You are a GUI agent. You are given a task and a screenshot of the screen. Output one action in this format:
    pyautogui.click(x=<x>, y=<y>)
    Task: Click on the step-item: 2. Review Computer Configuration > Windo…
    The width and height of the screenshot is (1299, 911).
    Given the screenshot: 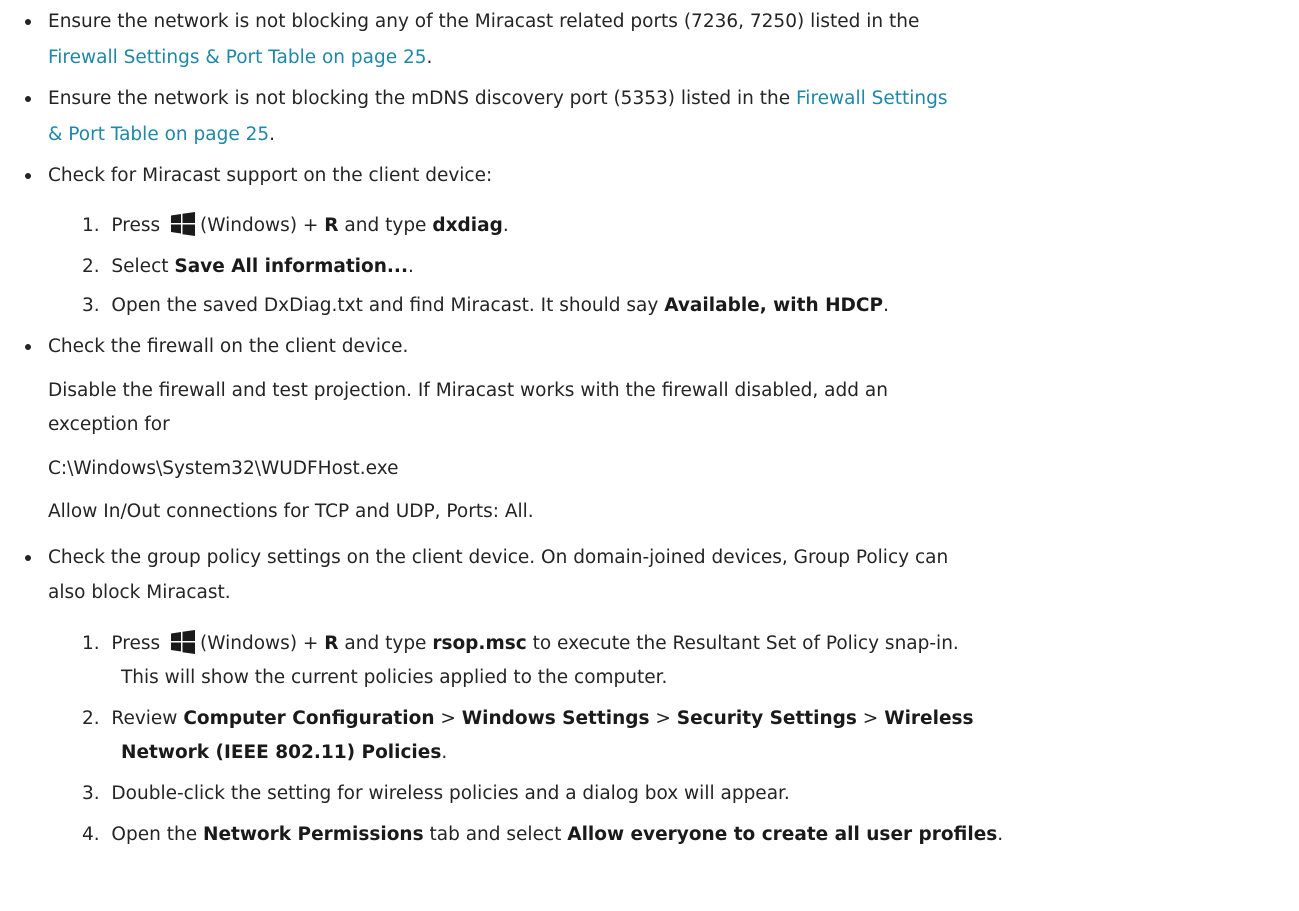 What is the action you would take?
    pyautogui.click(x=528, y=718)
    